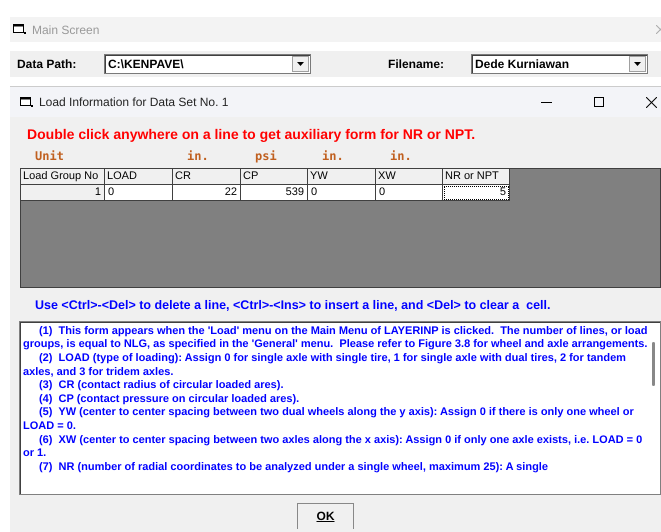  I want to click on window-title: Main Screen, so click(66, 30).